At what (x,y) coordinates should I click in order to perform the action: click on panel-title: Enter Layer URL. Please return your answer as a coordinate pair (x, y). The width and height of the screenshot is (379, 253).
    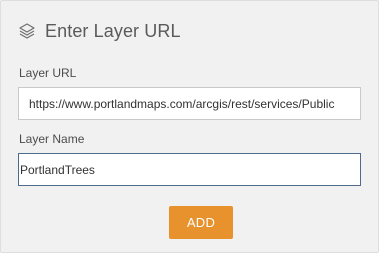
    Looking at the image, I should click on (113, 30).